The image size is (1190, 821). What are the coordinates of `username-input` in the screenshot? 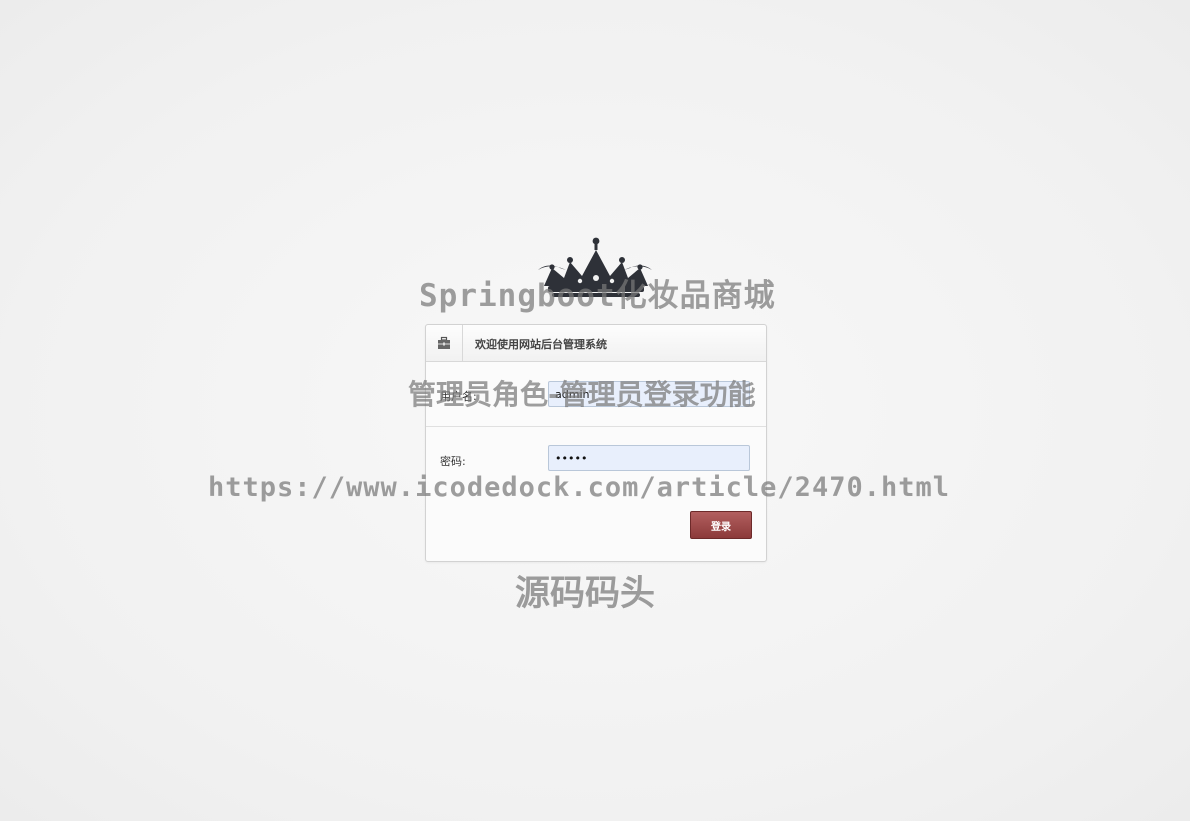 It's located at (649, 394).